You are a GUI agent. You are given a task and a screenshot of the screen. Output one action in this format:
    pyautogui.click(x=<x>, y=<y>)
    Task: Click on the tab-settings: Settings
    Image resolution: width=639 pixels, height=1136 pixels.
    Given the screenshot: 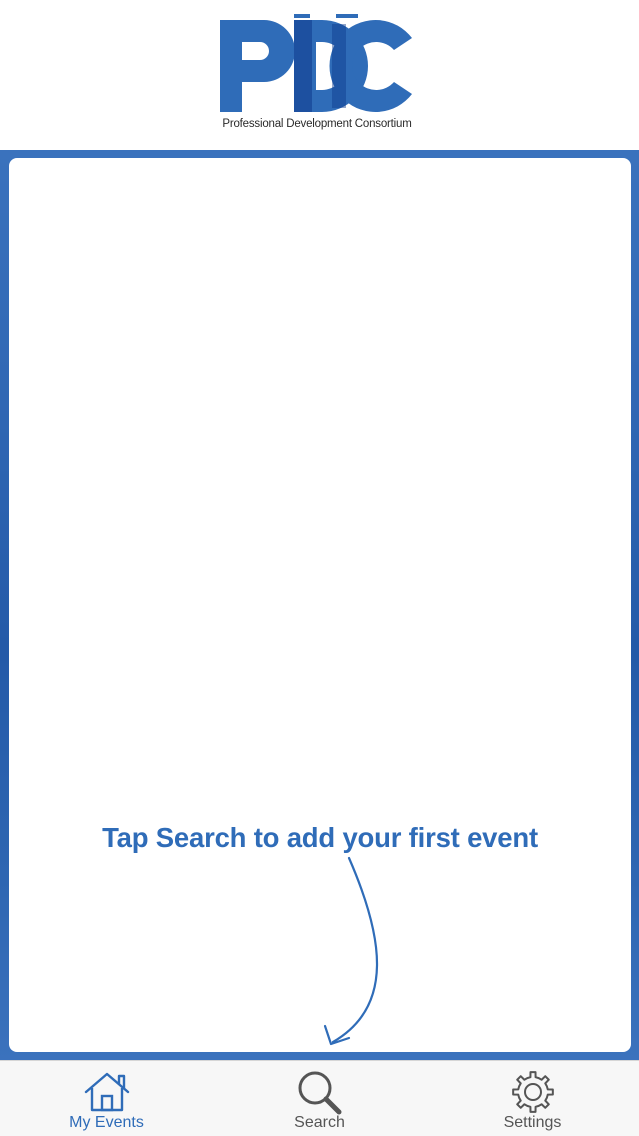 What is the action you would take?
    pyautogui.click(x=532, y=1098)
    